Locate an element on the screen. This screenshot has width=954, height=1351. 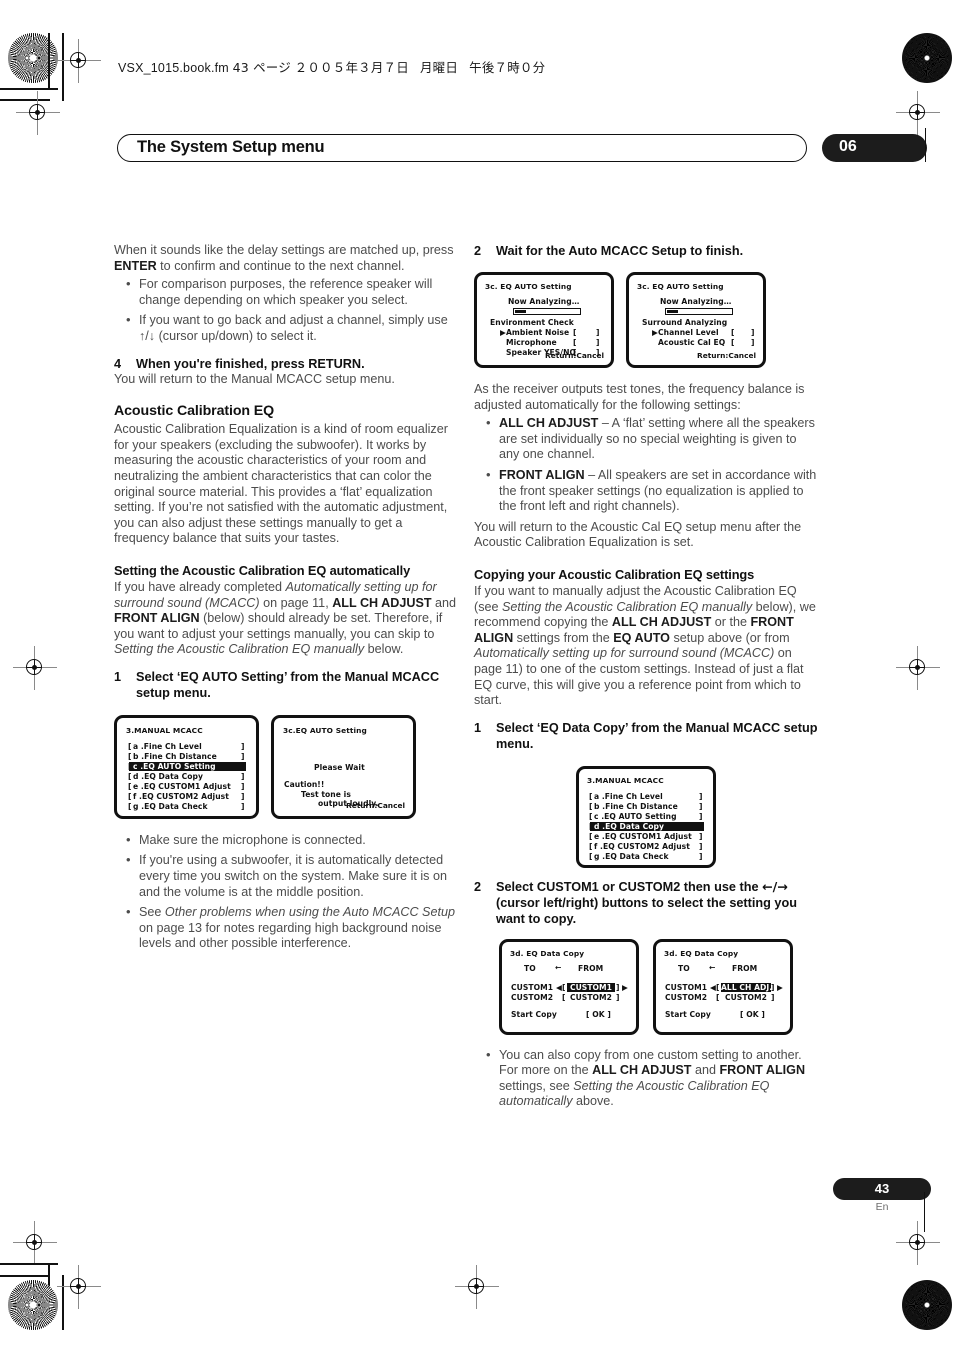
osd-title: 3c.EQ AUTO Setting is located at coordinates (325, 730).